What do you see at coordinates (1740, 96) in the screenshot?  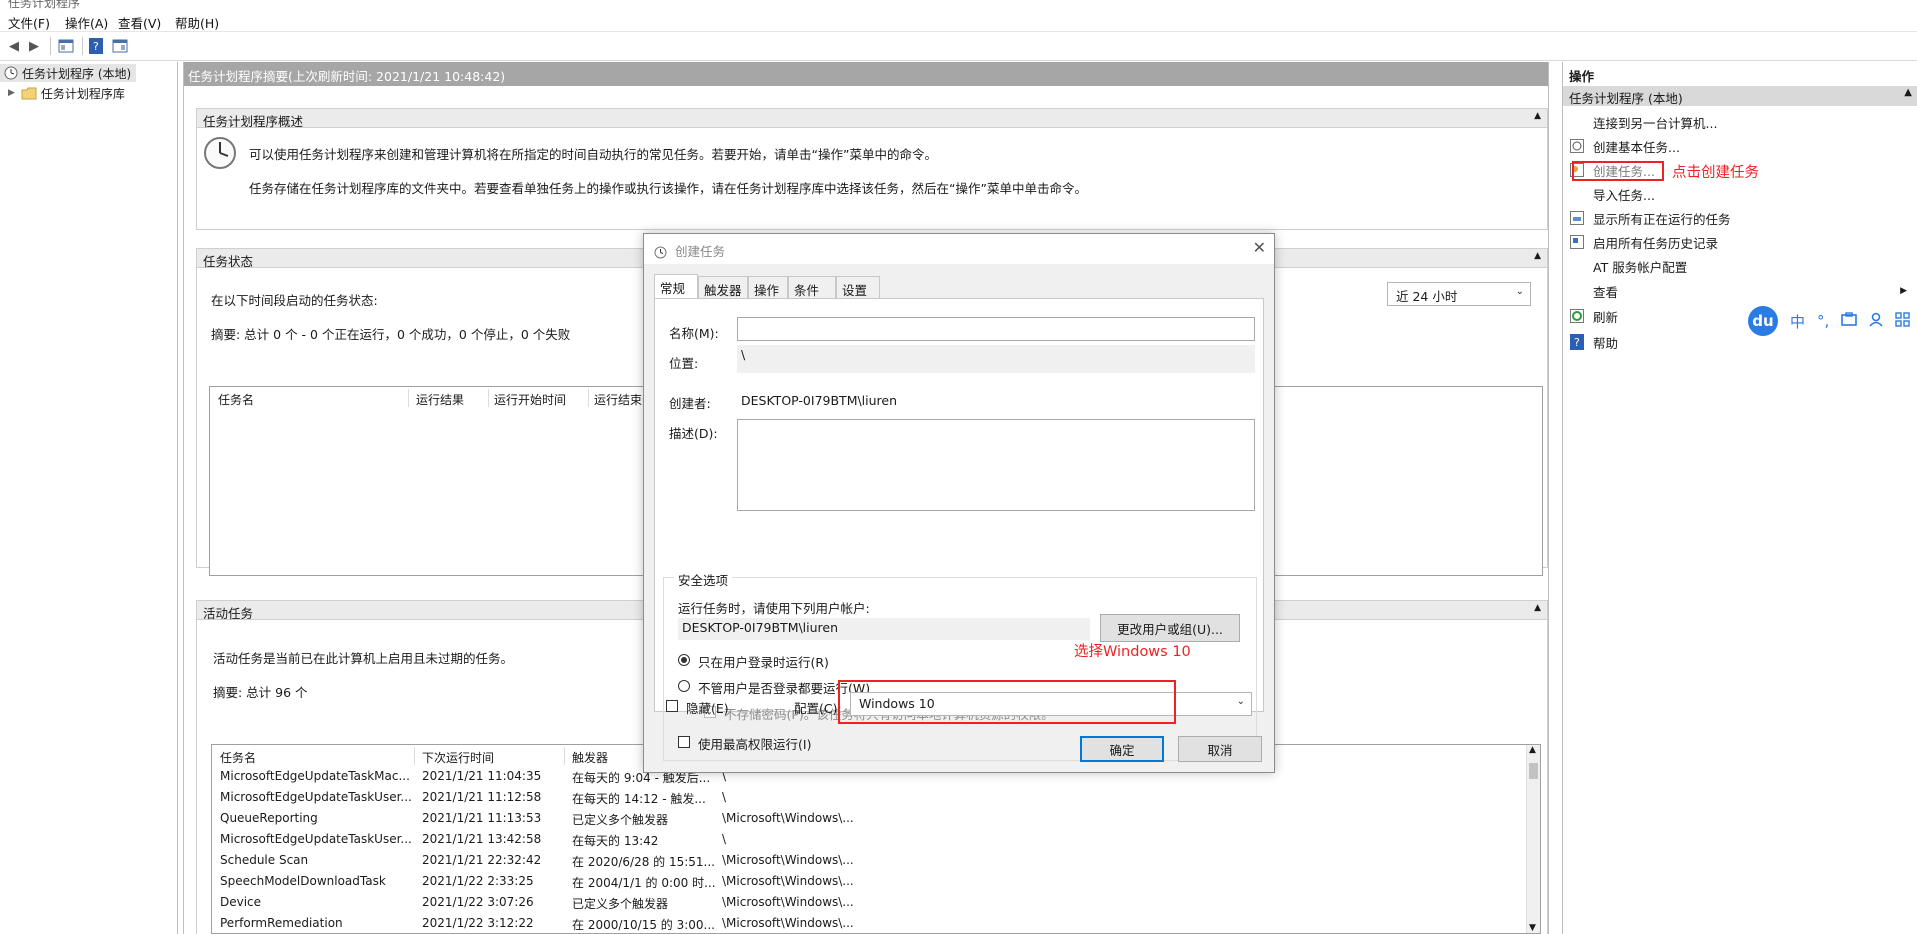 I see `actions-section-header: 任务计划程序 (本地) ▲` at bounding box center [1740, 96].